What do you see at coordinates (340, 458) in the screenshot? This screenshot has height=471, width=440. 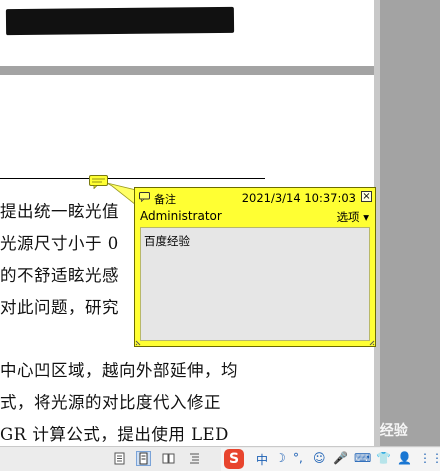 I see `microphone-icon: 🎤` at bounding box center [340, 458].